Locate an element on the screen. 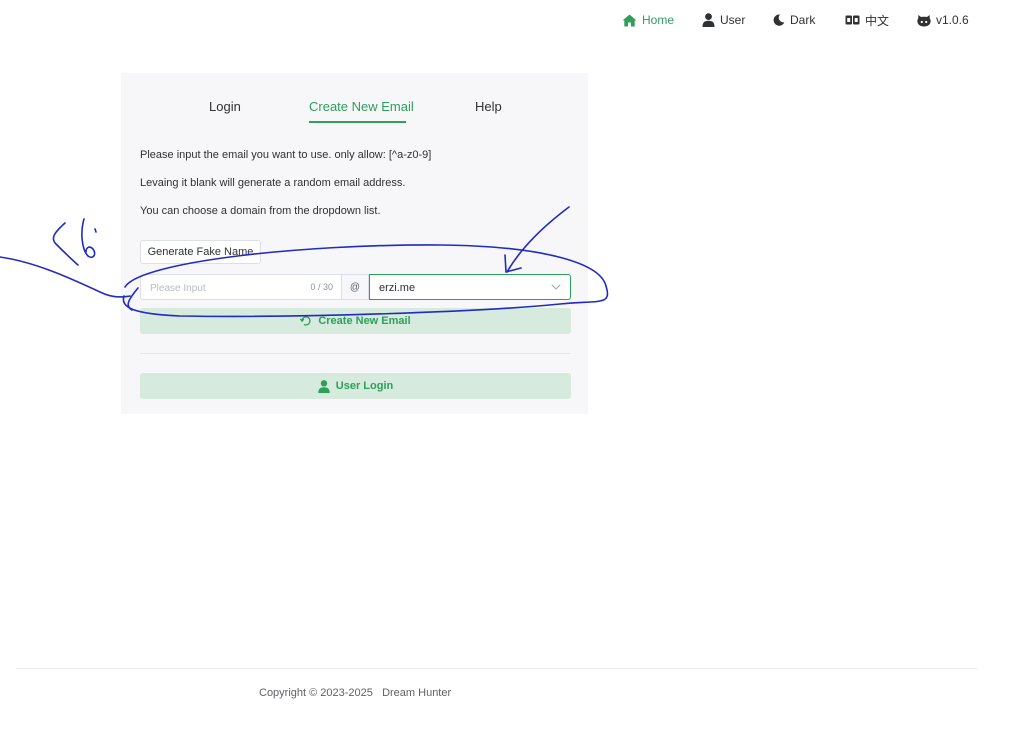  github-icon is located at coordinates (924, 20).